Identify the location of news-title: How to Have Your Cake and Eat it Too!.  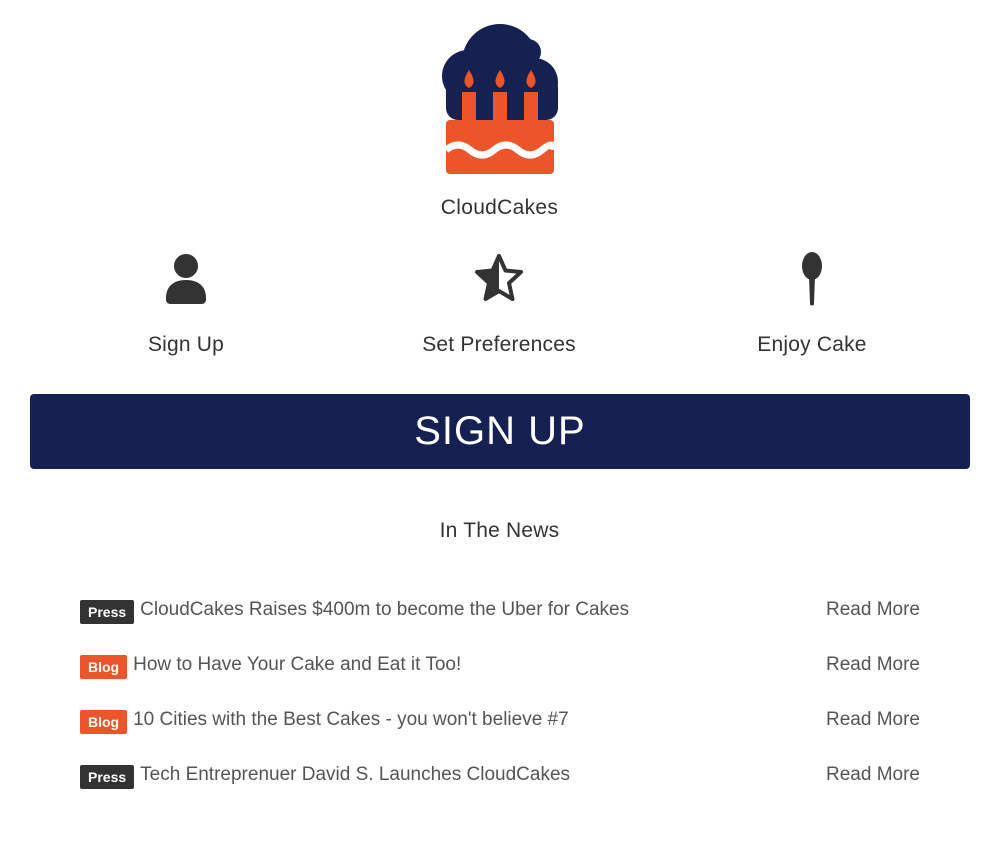
(297, 664).